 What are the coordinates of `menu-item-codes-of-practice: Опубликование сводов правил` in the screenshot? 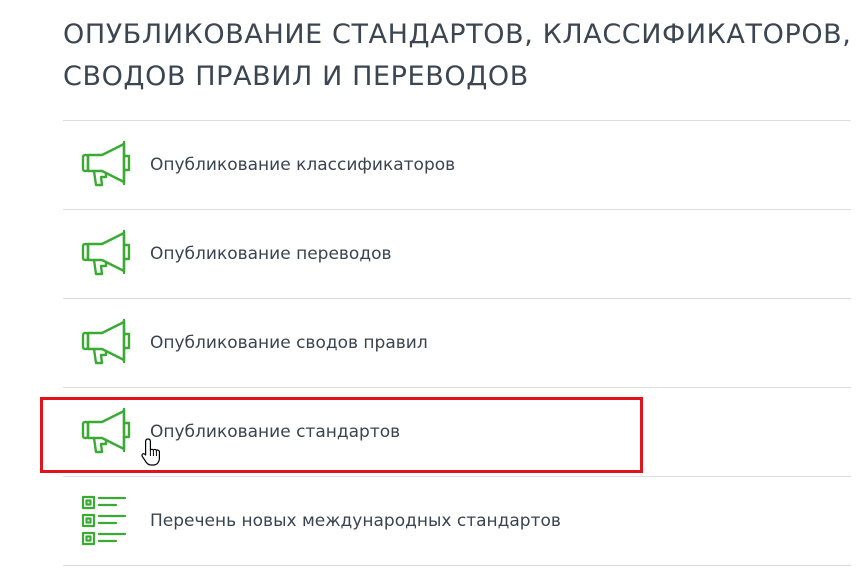 It's located at (457, 343).